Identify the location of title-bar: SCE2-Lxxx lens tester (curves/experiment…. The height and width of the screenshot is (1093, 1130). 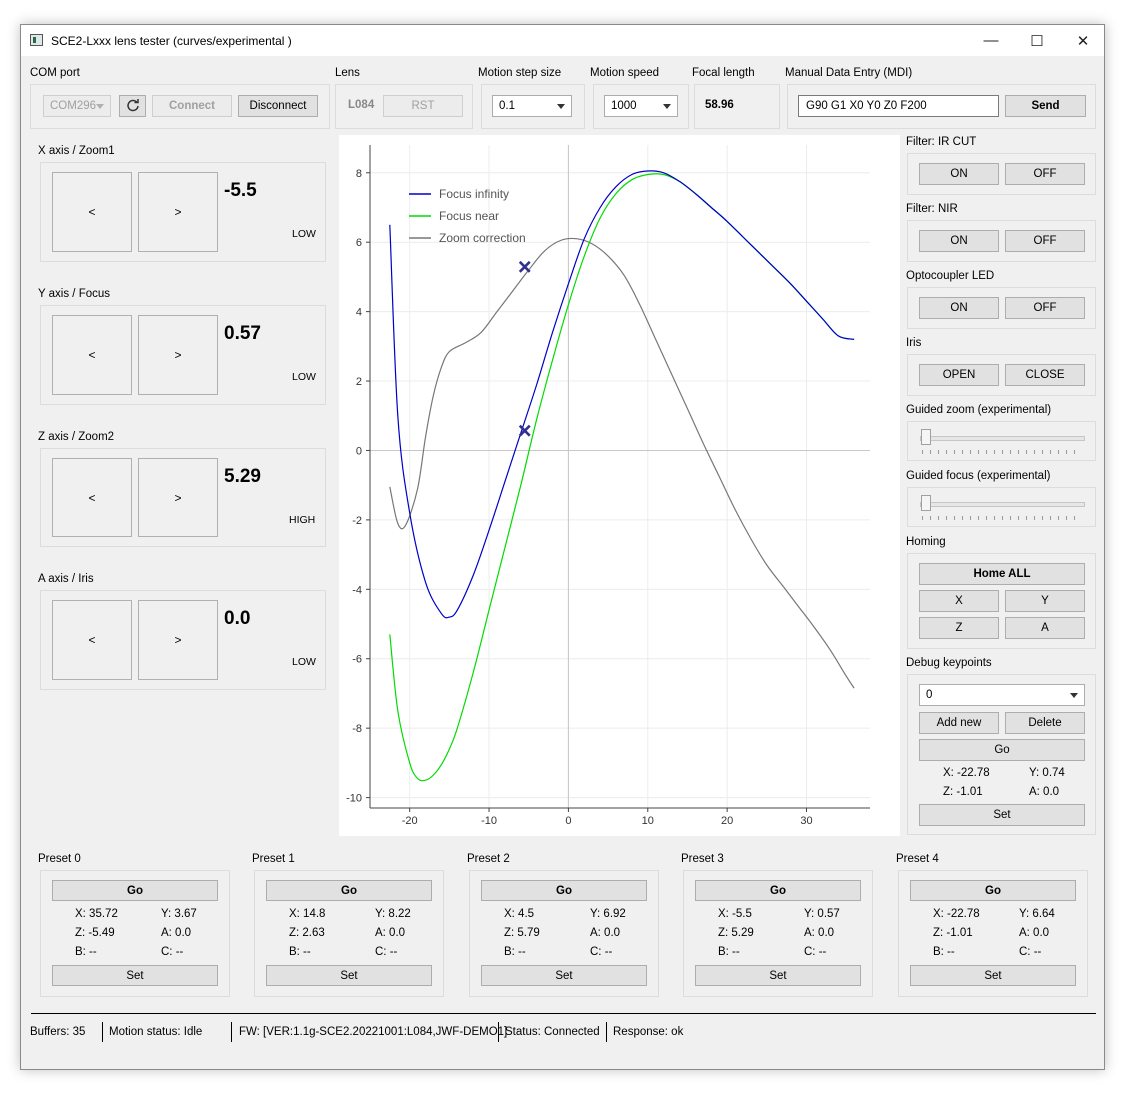
(562, 40).